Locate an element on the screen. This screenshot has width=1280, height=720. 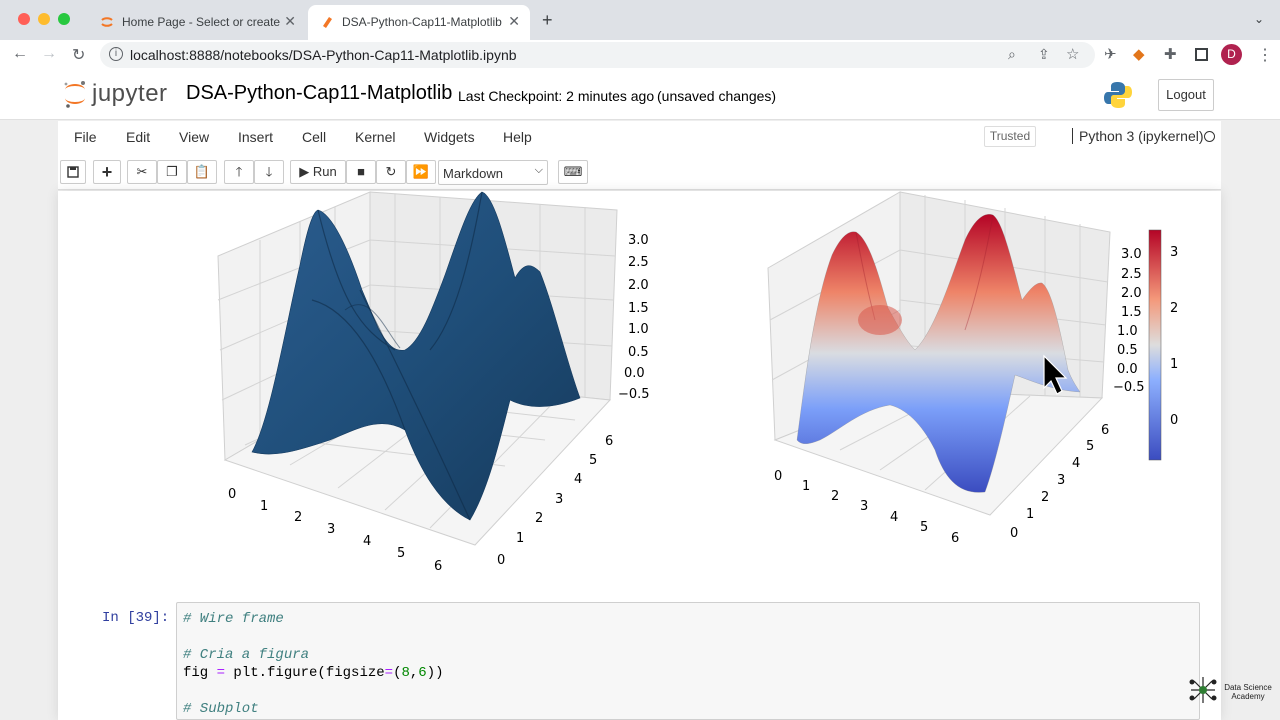
cell-type-value: Markdown is located at coordinates (473, 173).